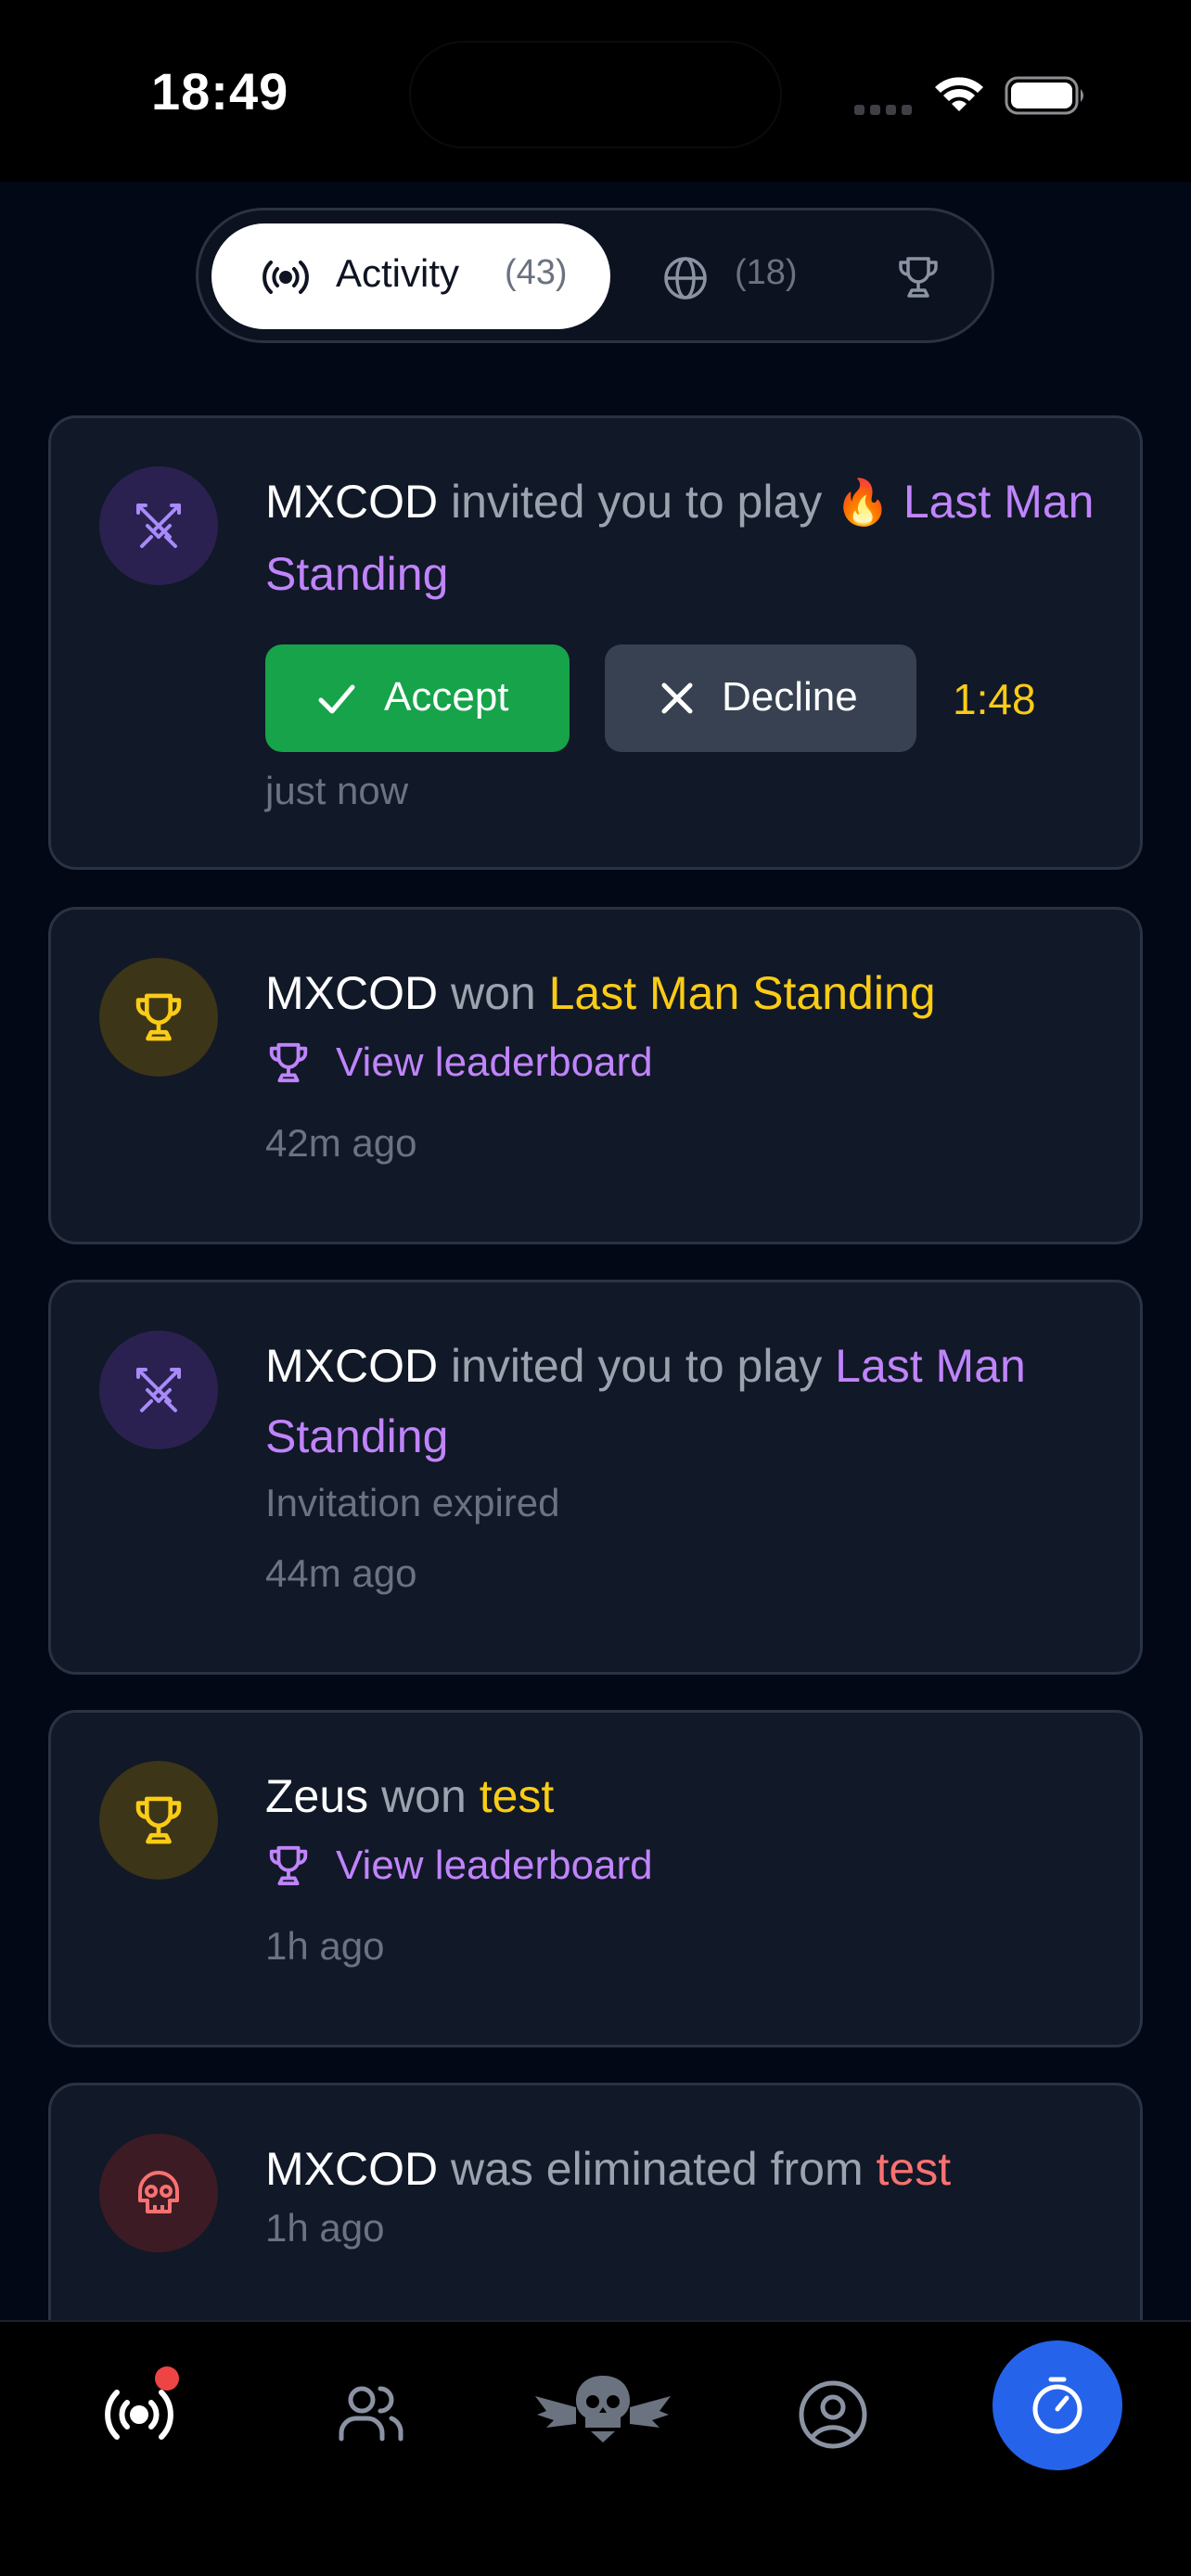 The height and width of the screenshot is (2576, 1191). I want to click on globe-icon, so click(686, 278).